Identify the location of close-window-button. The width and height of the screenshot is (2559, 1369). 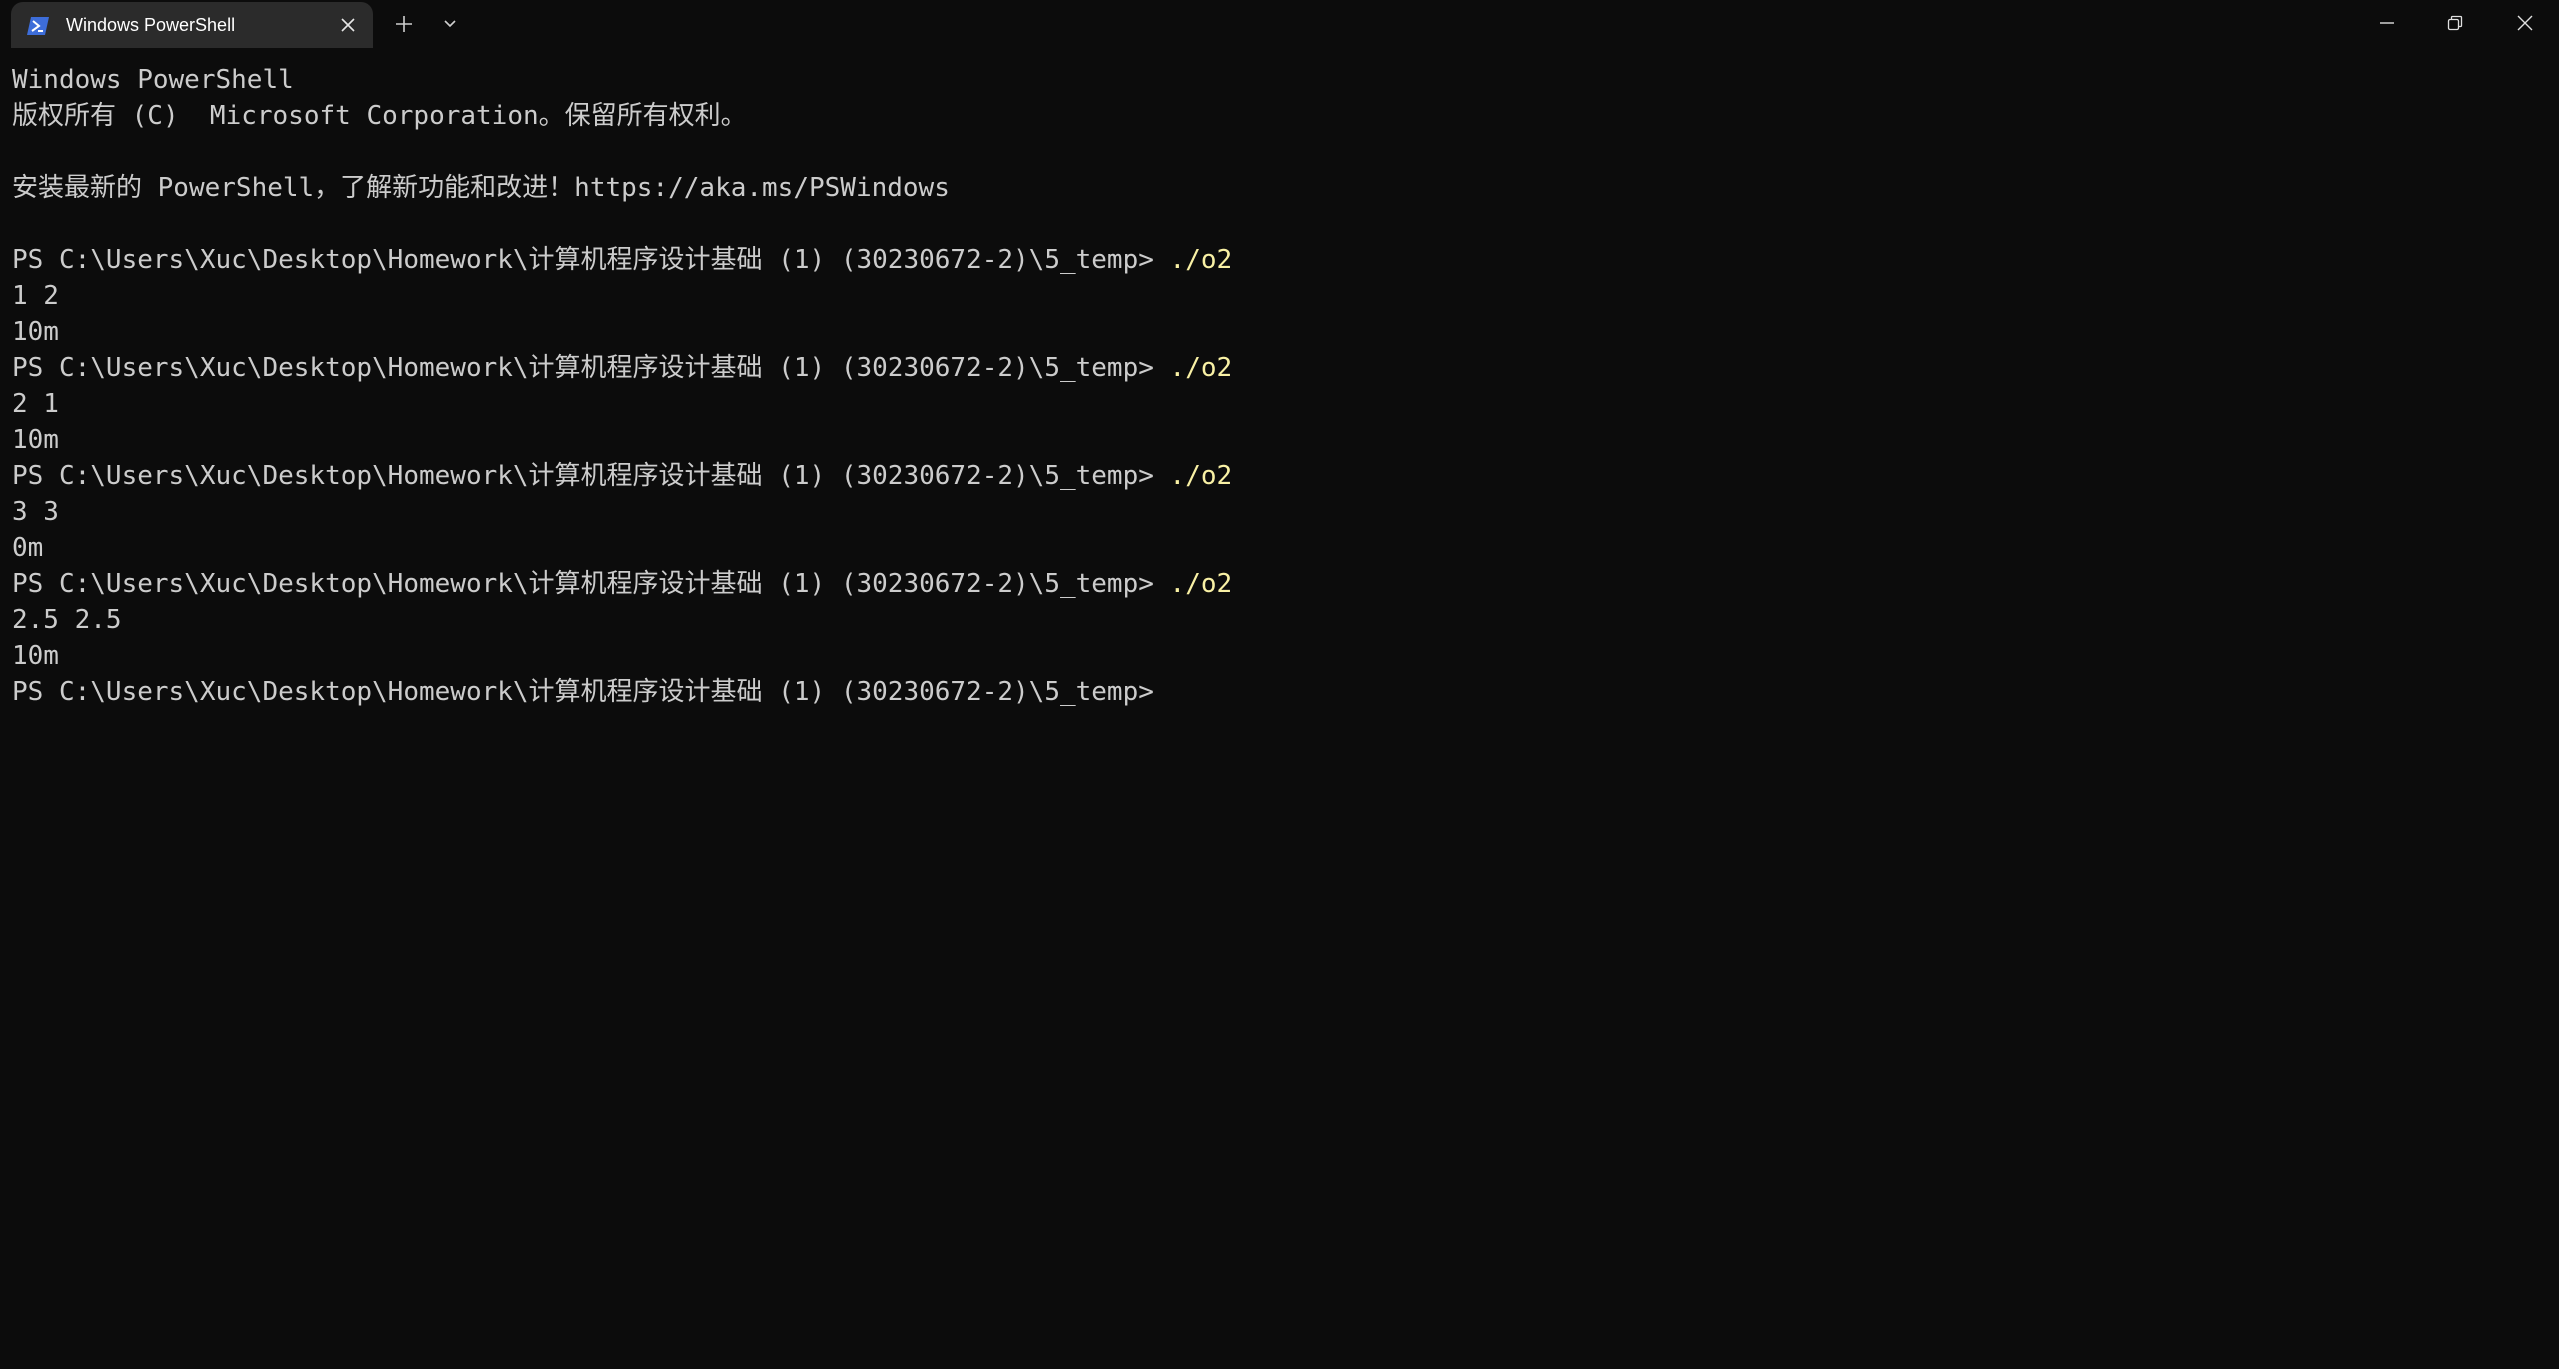
(2525, 23).